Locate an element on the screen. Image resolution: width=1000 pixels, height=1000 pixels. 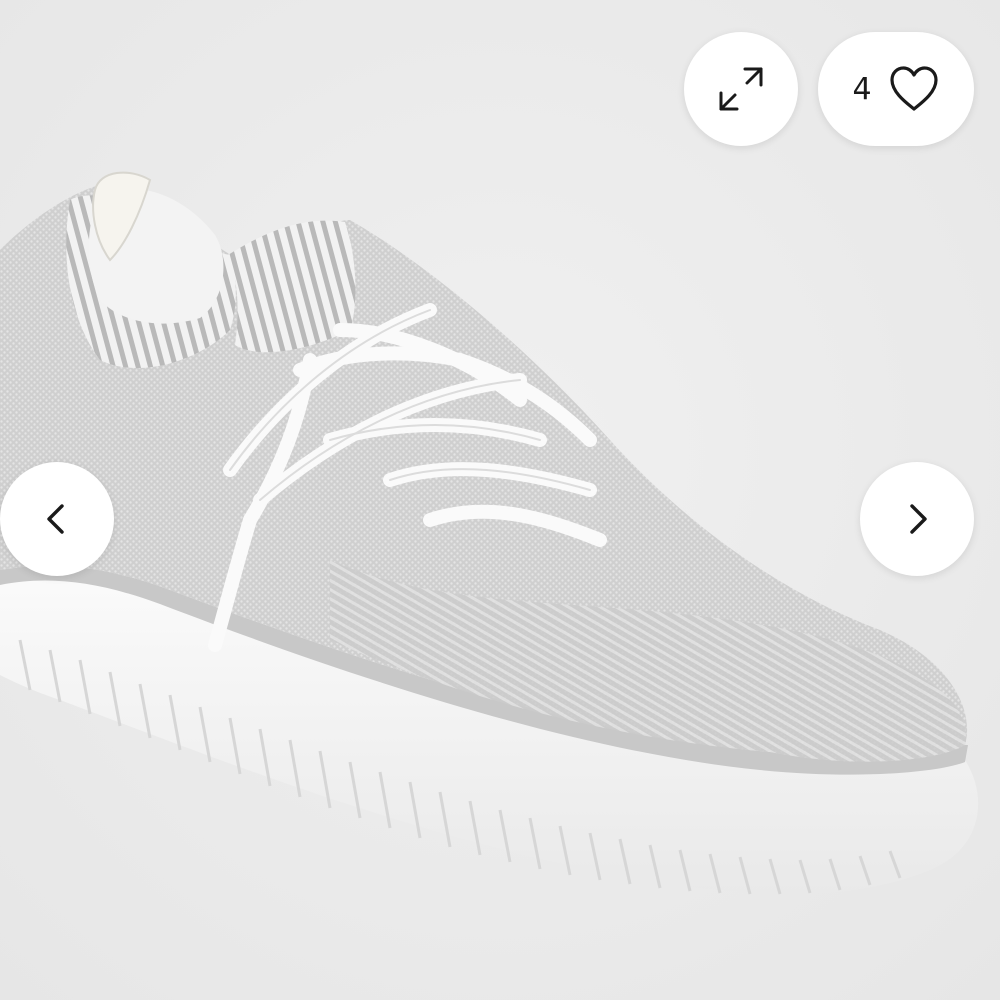
chevron-right-icon is located at coordinates (917, 519).